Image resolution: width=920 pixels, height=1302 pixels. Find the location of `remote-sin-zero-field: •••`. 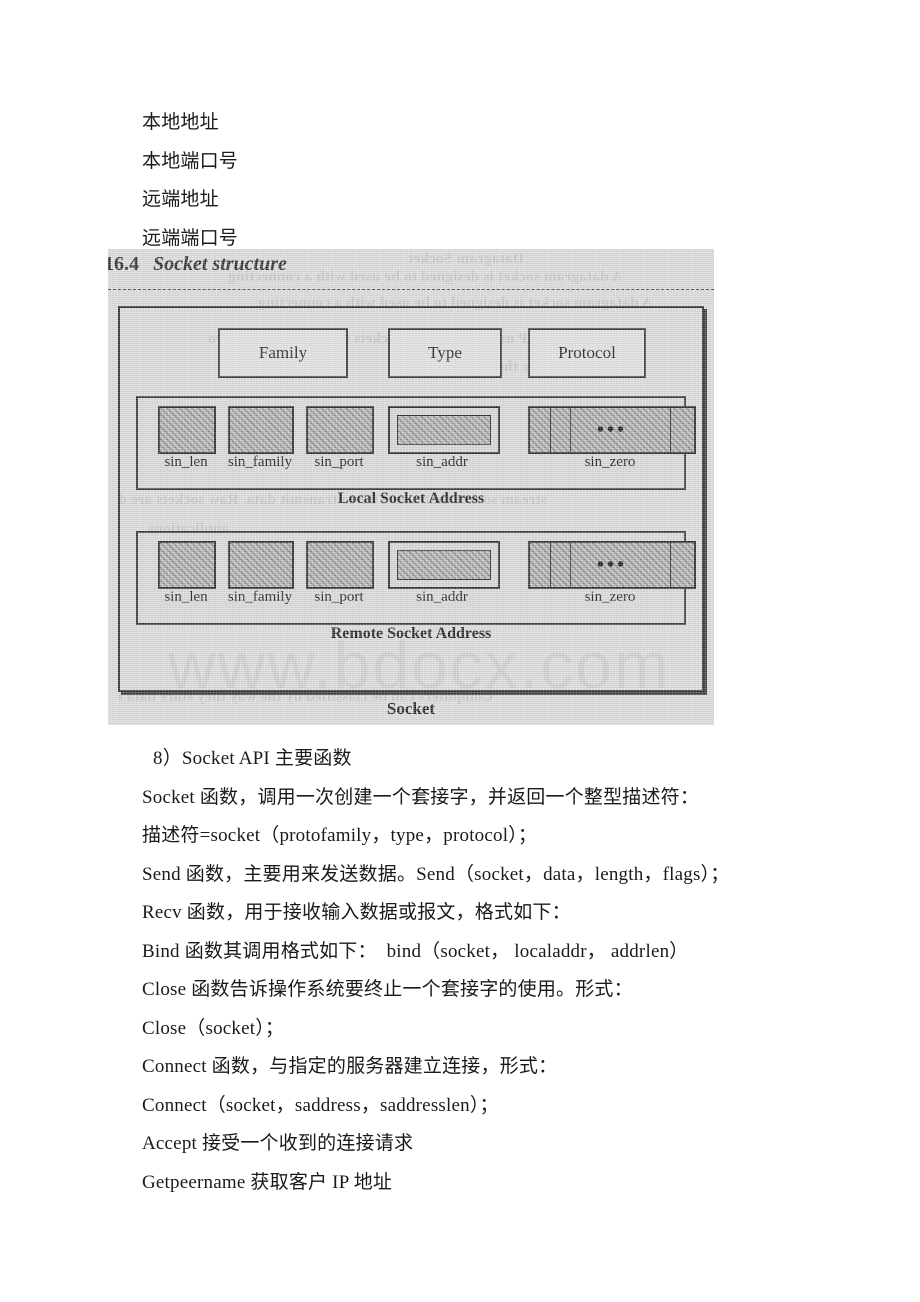

remote-sin-zero-field: ••• is located at coordinates (612, 565).